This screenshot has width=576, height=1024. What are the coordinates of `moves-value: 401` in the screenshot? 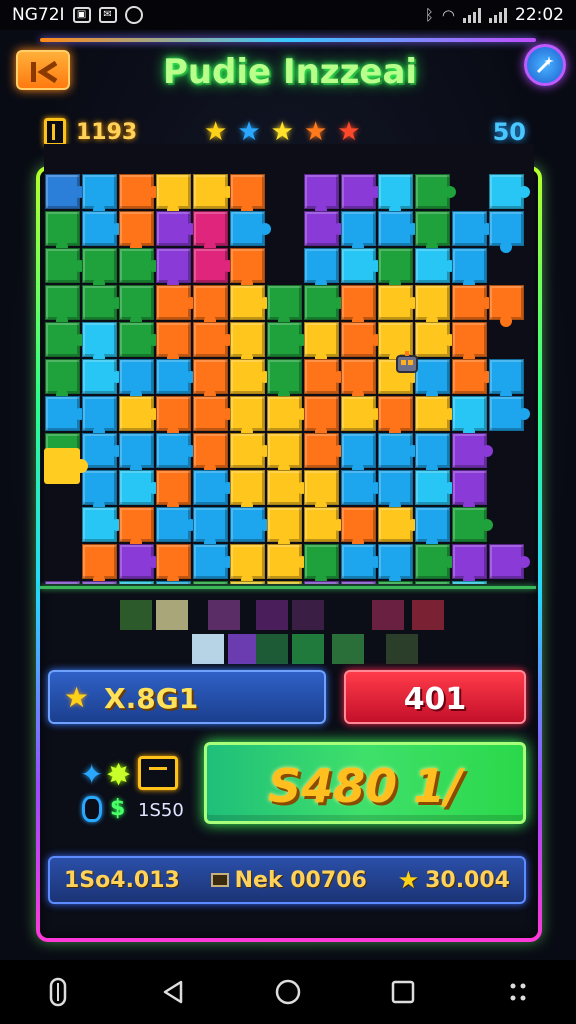 It's located at (435, 699).